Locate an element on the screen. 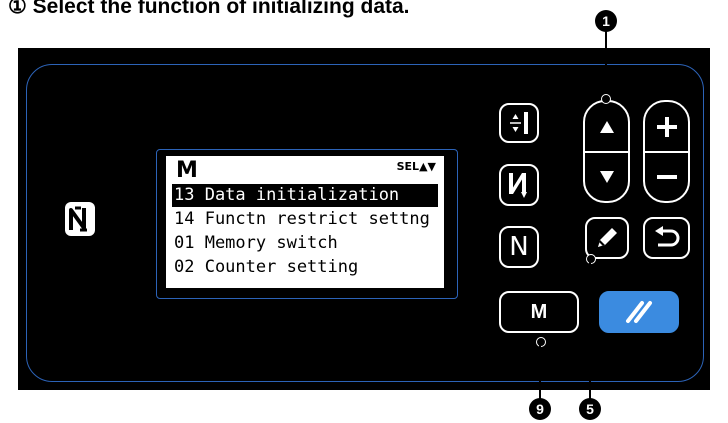 This screenshot has height=423, width=728. reverse-stitch-button is located at coordinates (519, 185).